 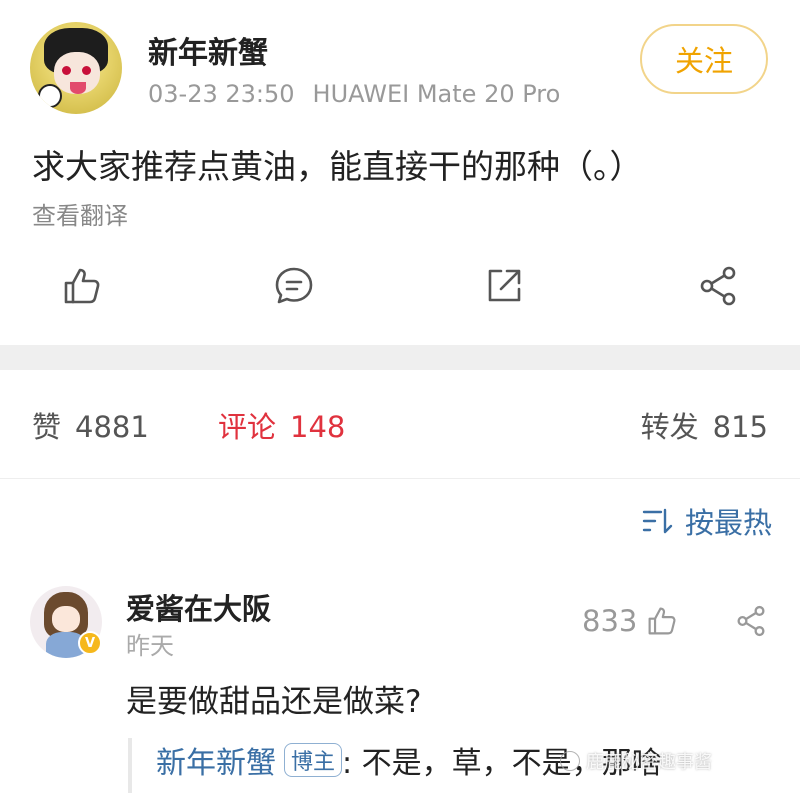 I want to click on translate-link: 查看翻译, so click(x=80, y=213).